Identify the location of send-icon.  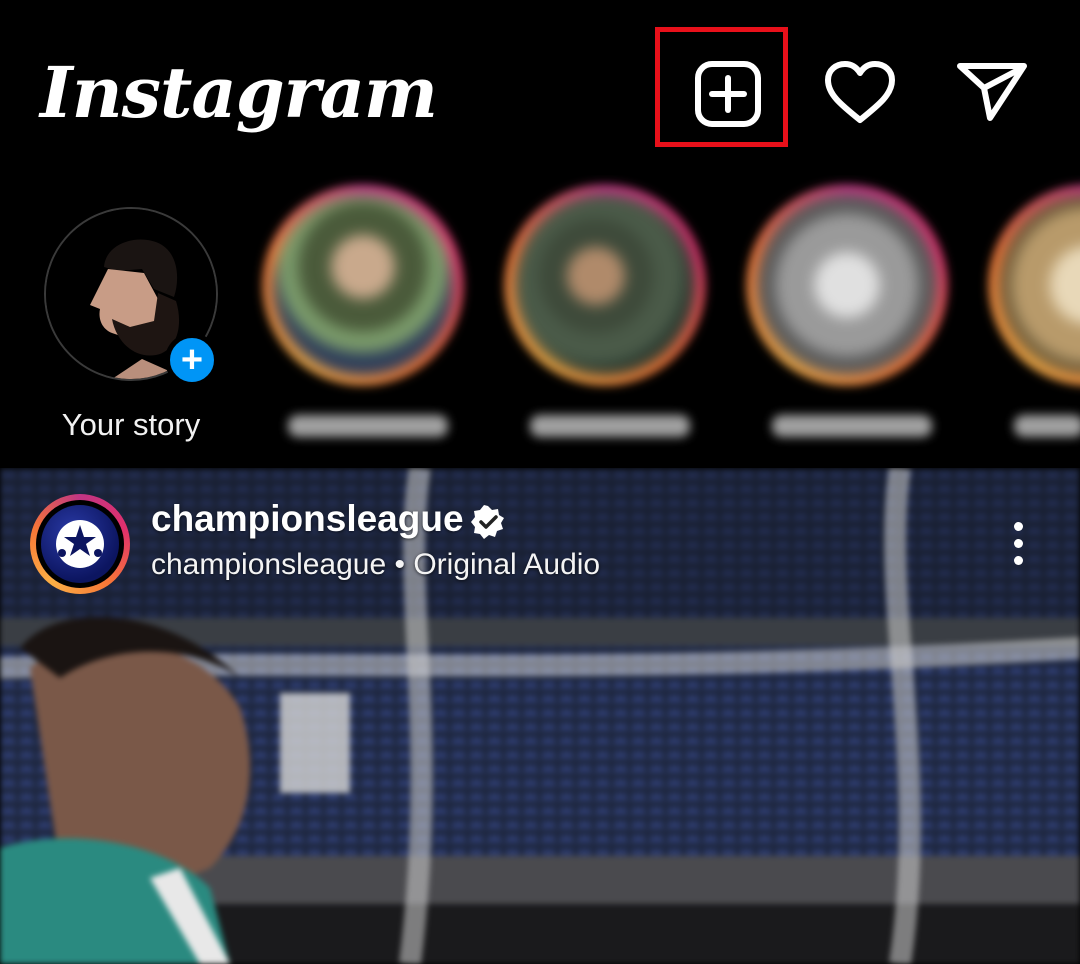
(992, 92).